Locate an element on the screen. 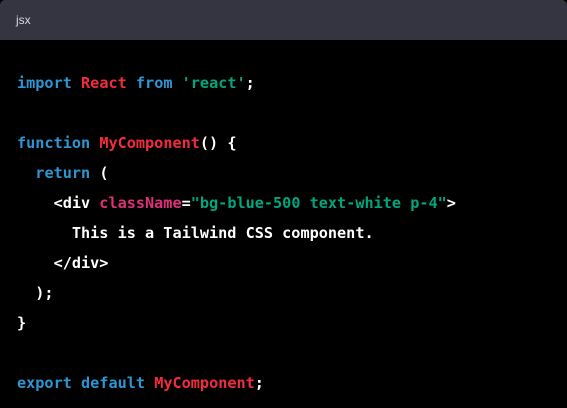 The width and height of the screenshot is (567, 408). code-line-import: import React from 'react'; is located at coordinates (292, 83).